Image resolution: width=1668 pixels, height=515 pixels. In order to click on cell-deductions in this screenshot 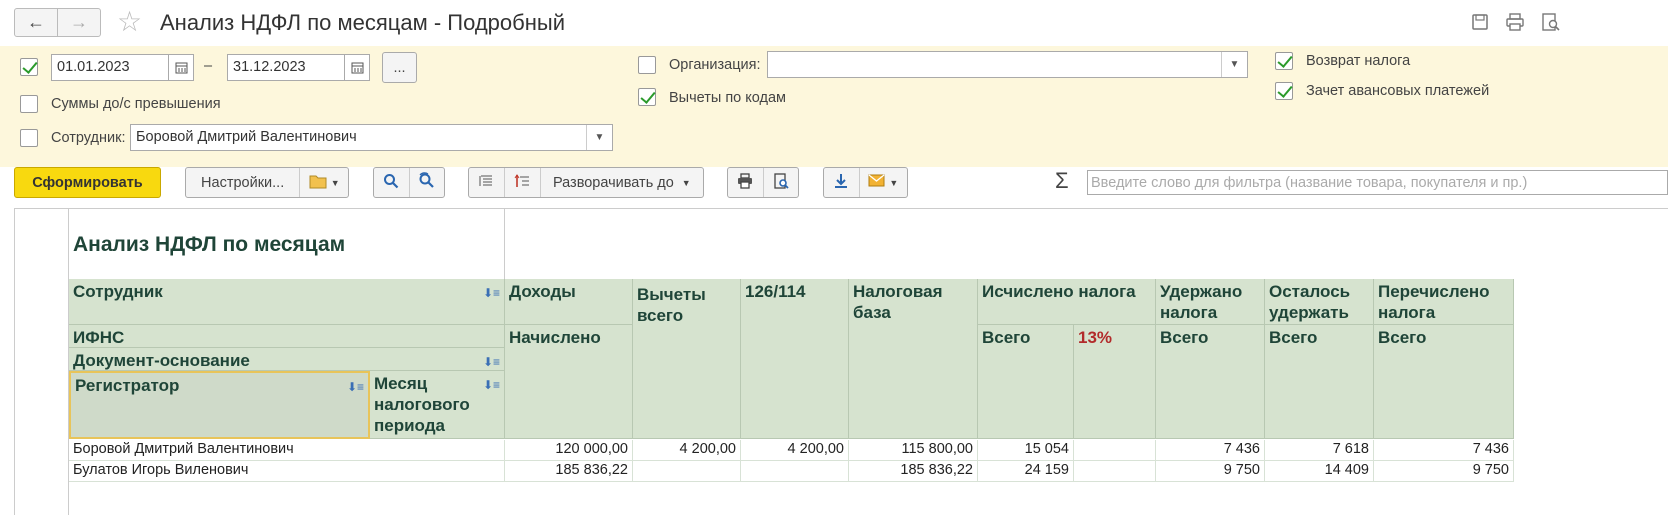, I will do `click(687, 471)`.